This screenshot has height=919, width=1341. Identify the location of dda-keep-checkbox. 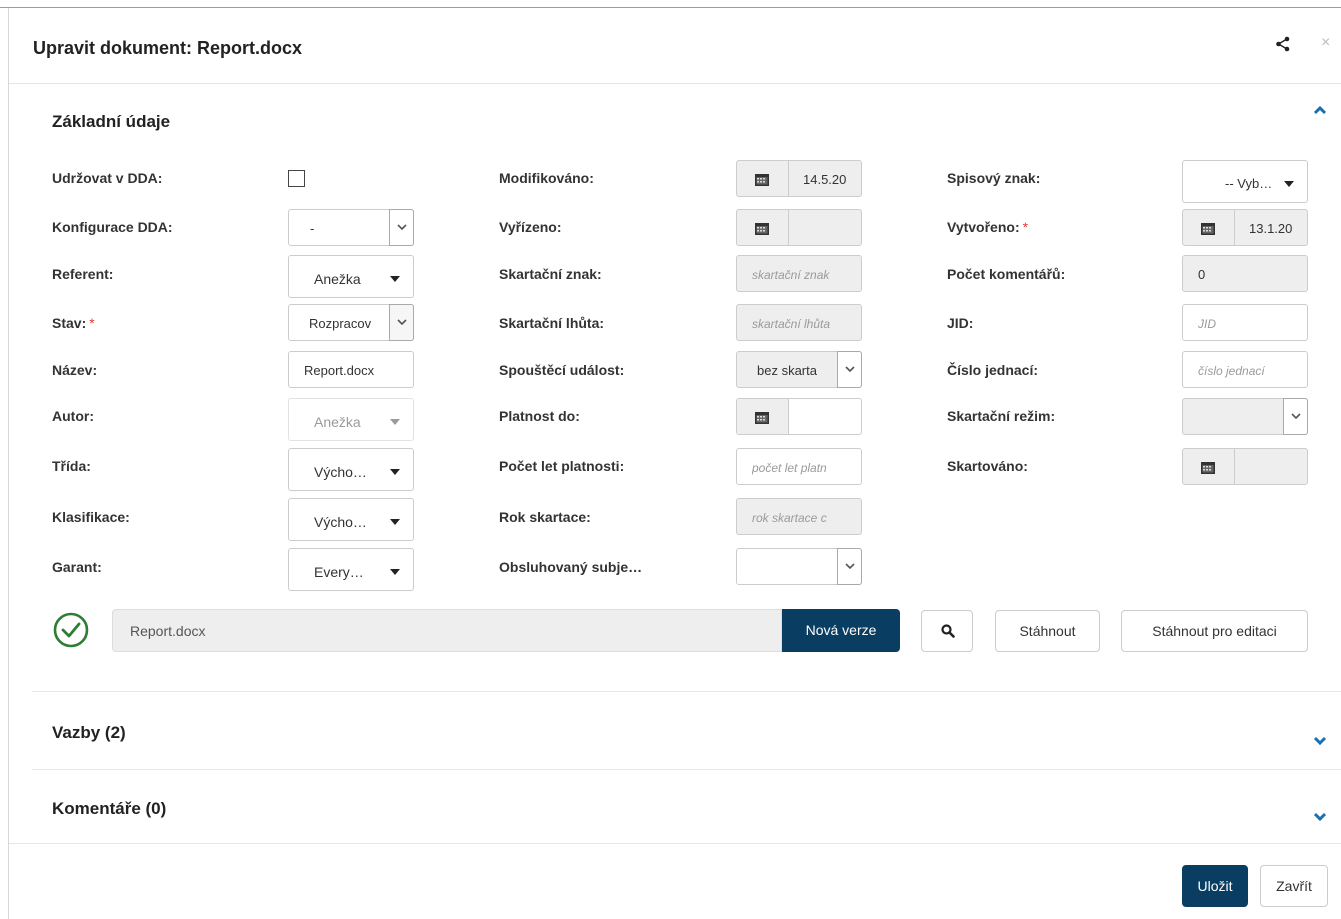
(296, 178).